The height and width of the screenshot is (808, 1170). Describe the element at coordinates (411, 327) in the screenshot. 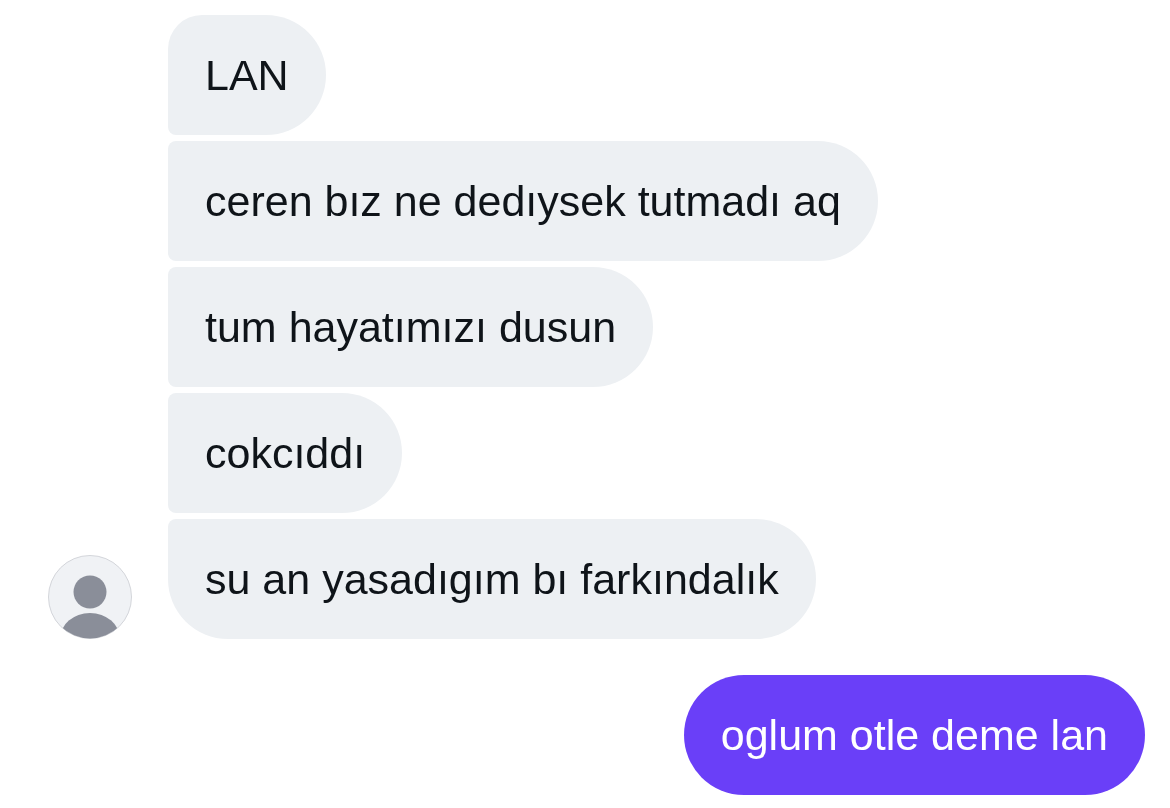

I see `message-bubble: tum hayatımızı dusun` at that location.